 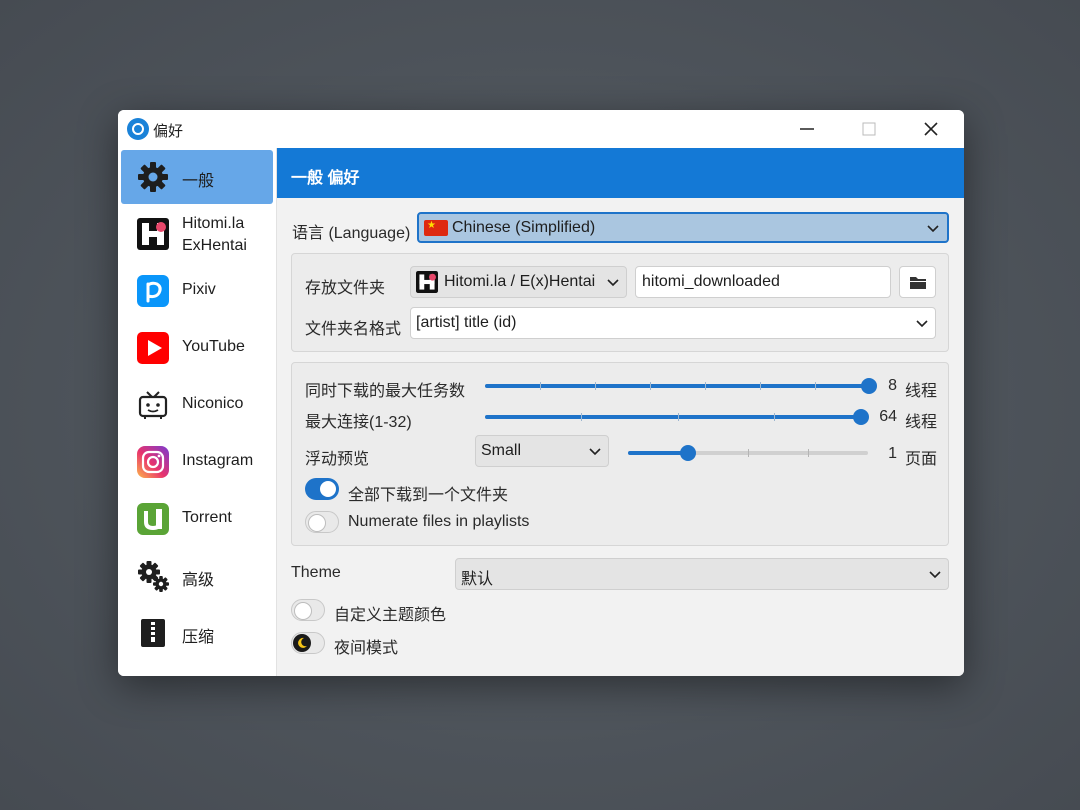 I want to click on float-preview-value: 1, so click(x=892, y=453).